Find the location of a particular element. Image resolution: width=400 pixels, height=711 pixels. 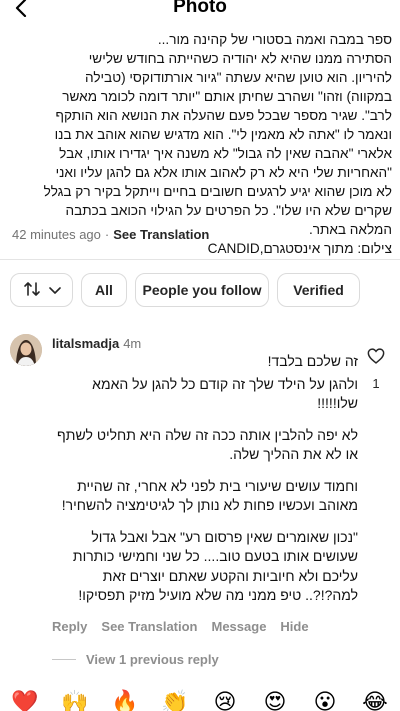

clapping-emoji-button: 👏 is located at coordinates (175, 700).